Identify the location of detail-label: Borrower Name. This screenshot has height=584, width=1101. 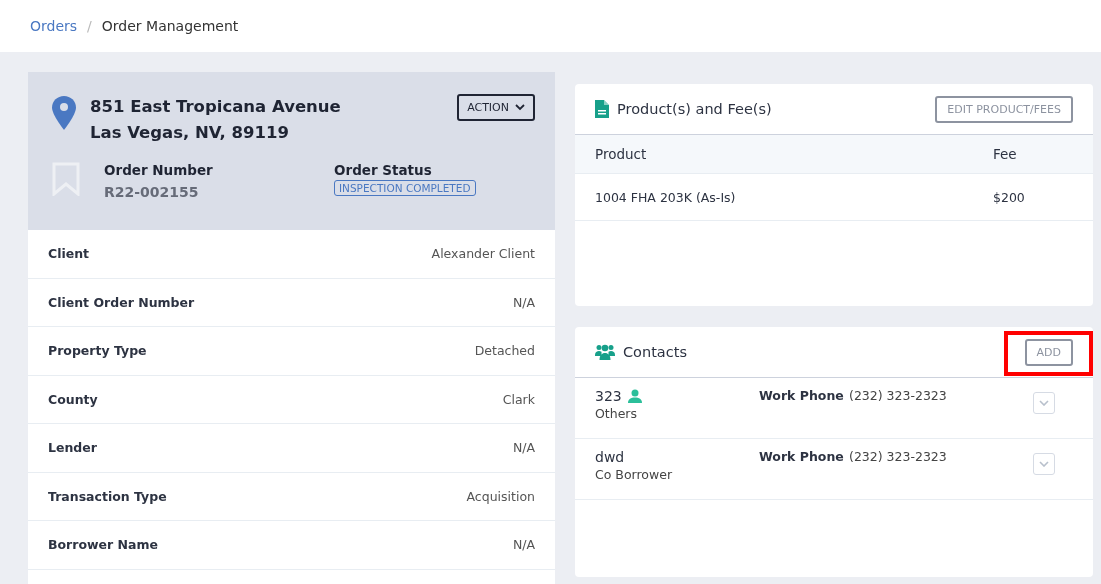
(103, 545).